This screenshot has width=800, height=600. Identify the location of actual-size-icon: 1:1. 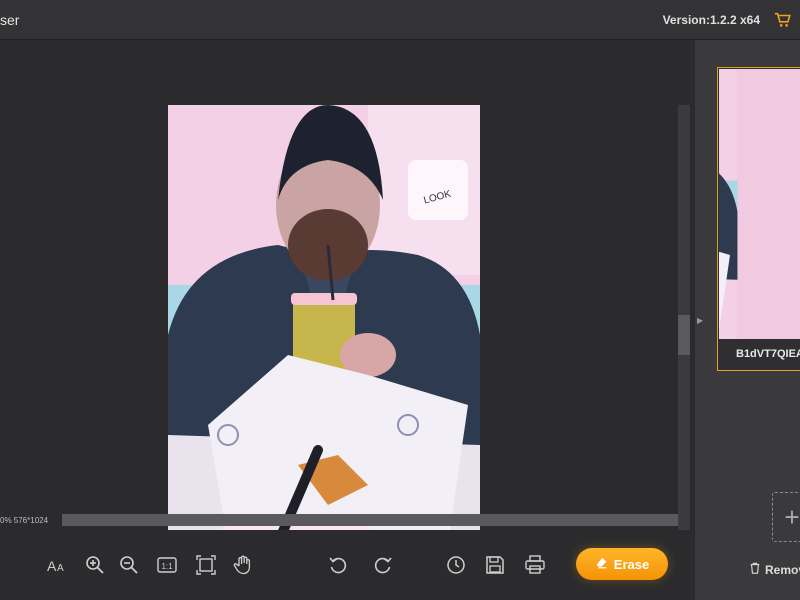
(167, 565).